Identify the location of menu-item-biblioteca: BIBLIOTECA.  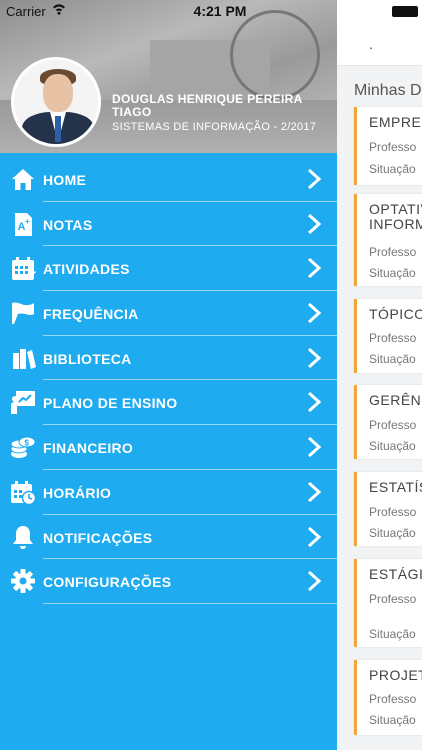
(168, 358).